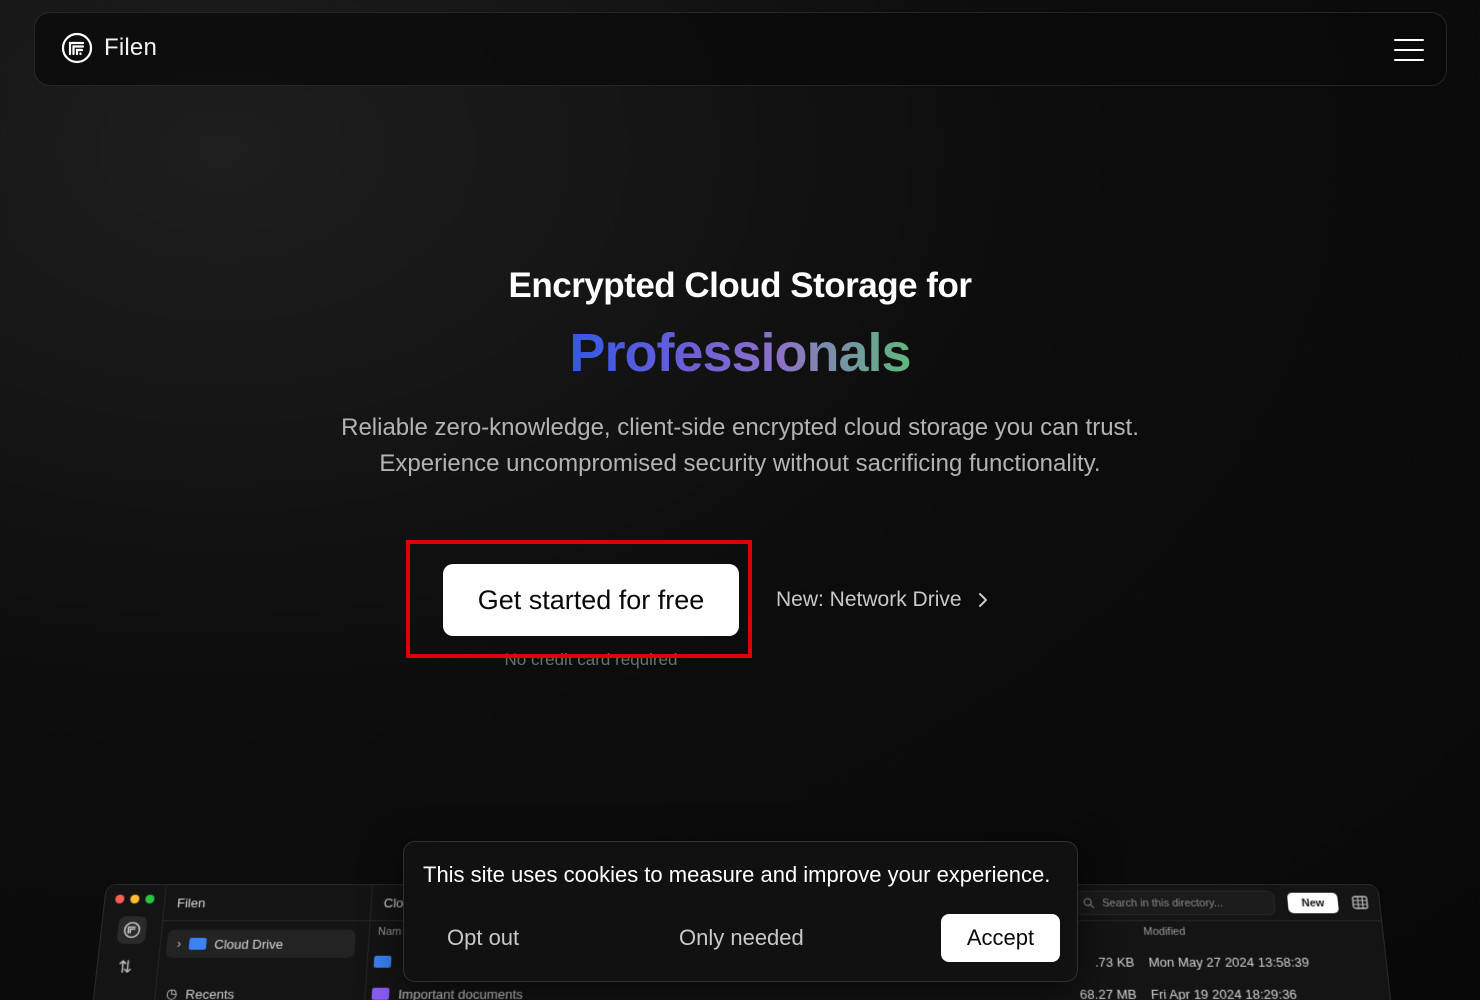  I want to click on app-icon-rail: ⇅, so click(129, 942).